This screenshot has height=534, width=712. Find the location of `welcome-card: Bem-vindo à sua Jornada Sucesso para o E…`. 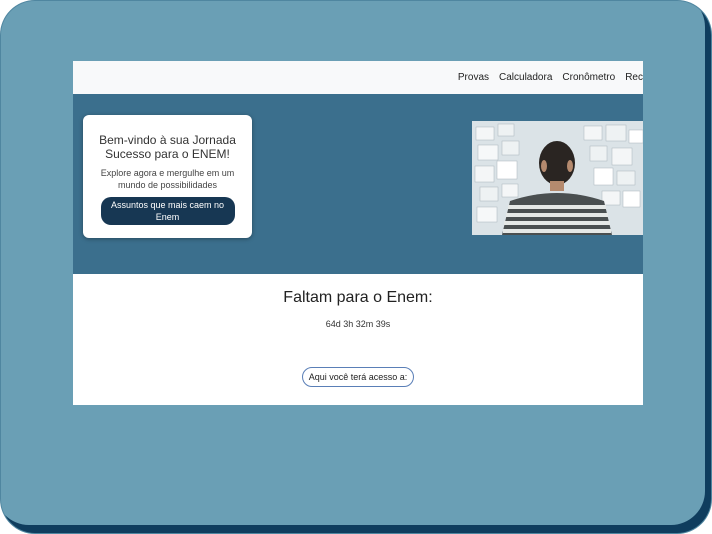

welcome-card: Bem-vindo à sua Jornada Sucesso para o E… is located at coordinates (167, 176).